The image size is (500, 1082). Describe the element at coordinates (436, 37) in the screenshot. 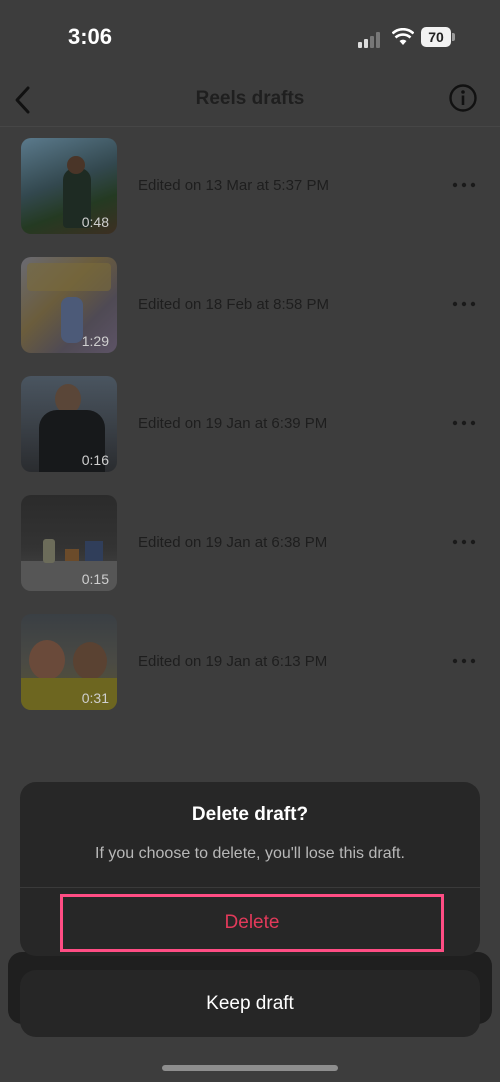

I see `battery-indicator: 70` at that location.